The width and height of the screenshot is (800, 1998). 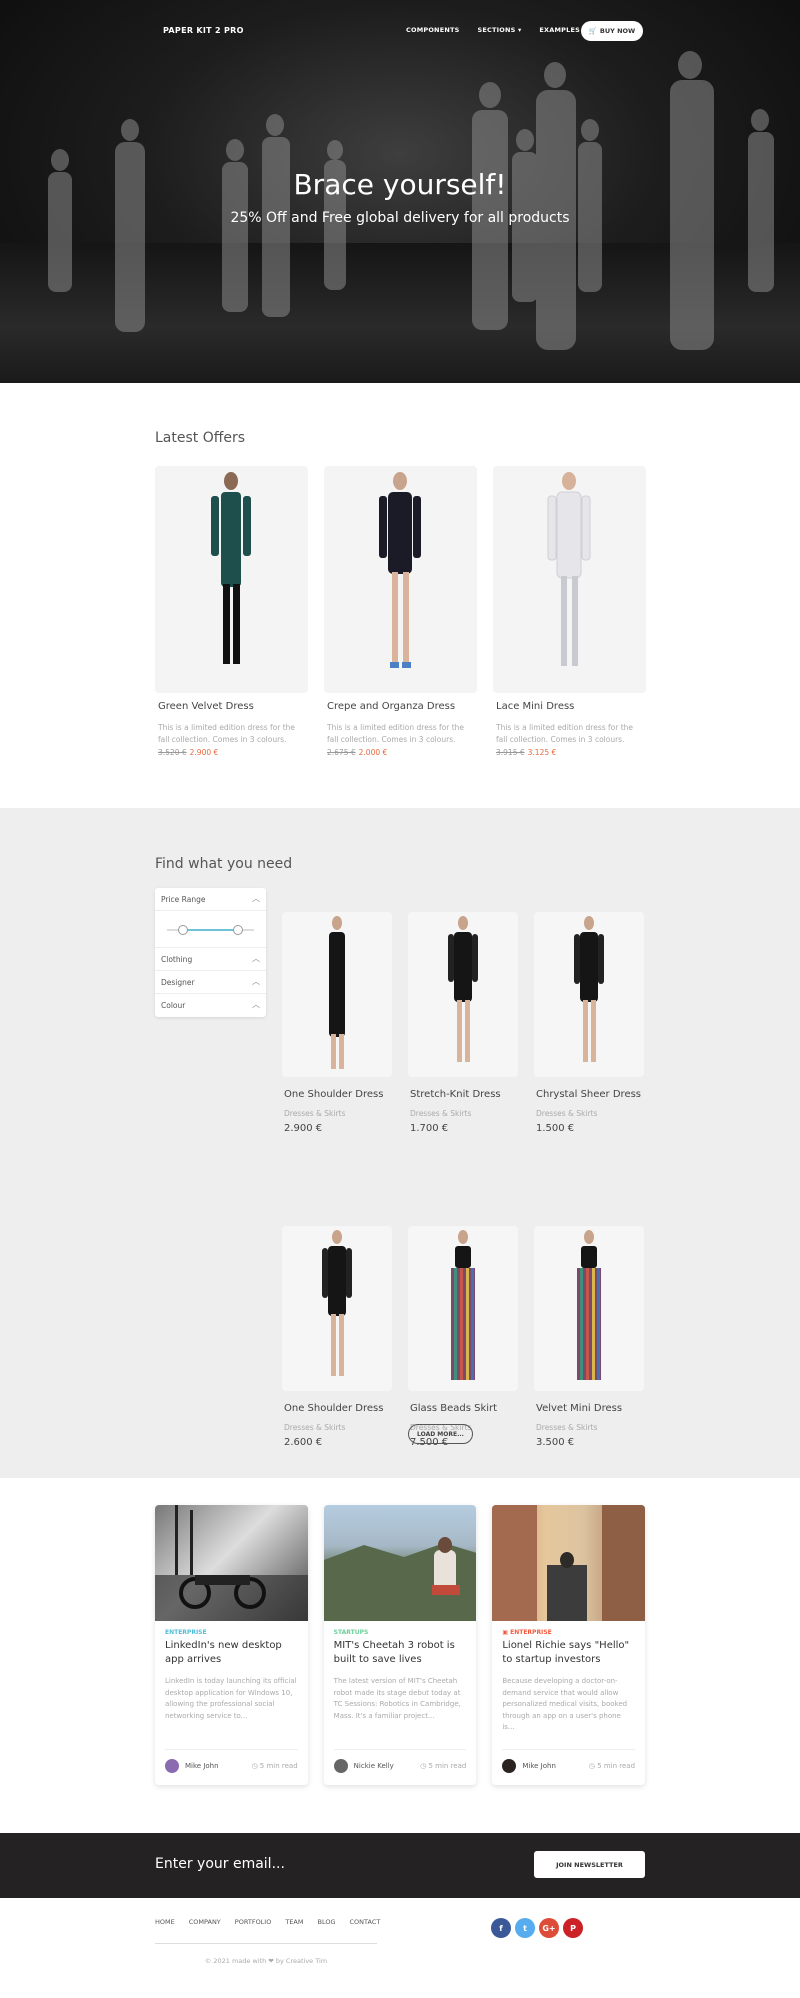 I want to click on copyright: © 2021 made with ❤ by Creative Tim, so click(x=266, y=1961).